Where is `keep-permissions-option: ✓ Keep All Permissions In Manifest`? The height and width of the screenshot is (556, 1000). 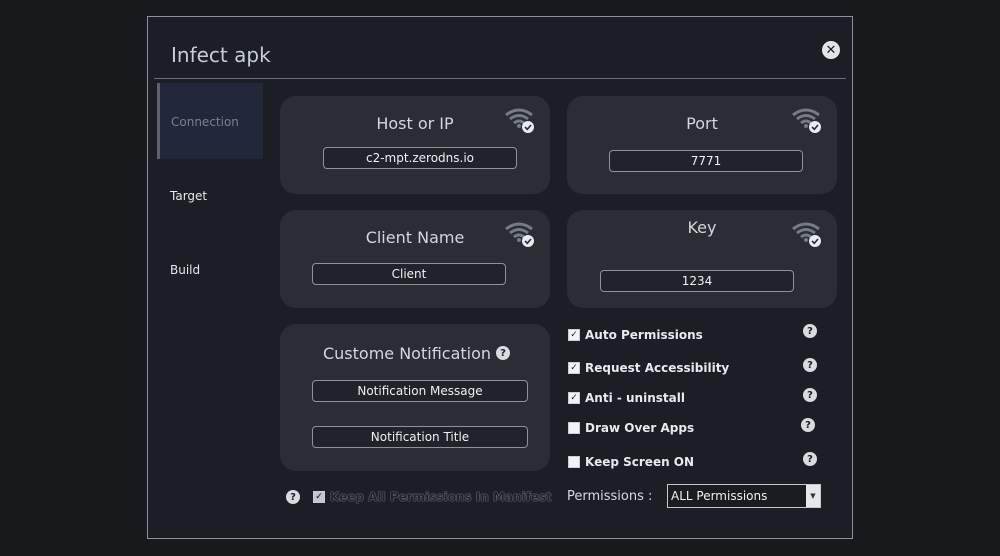
keep-permissions-option: ✓ Keep All Permissions In Manifest is located at coordinates (432, 497).